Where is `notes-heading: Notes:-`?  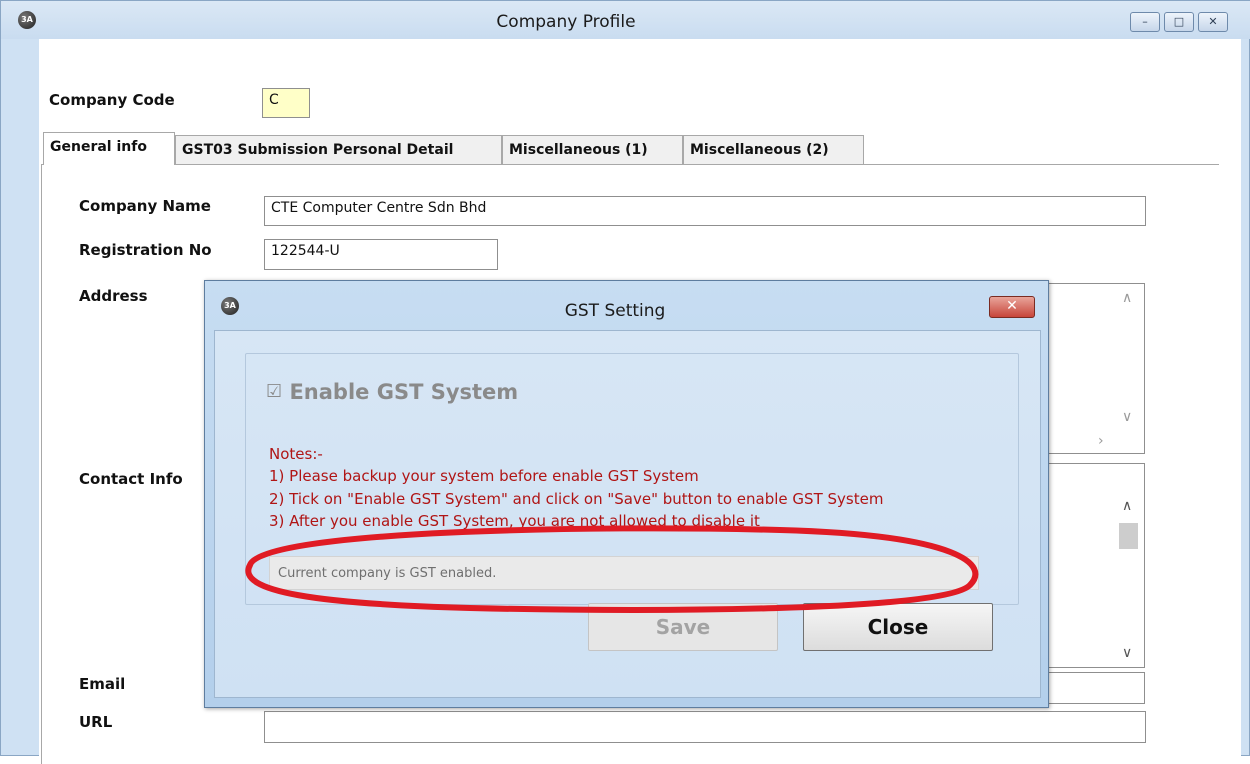 notes-heading: Notes:- is located at coordinates (296, 454).